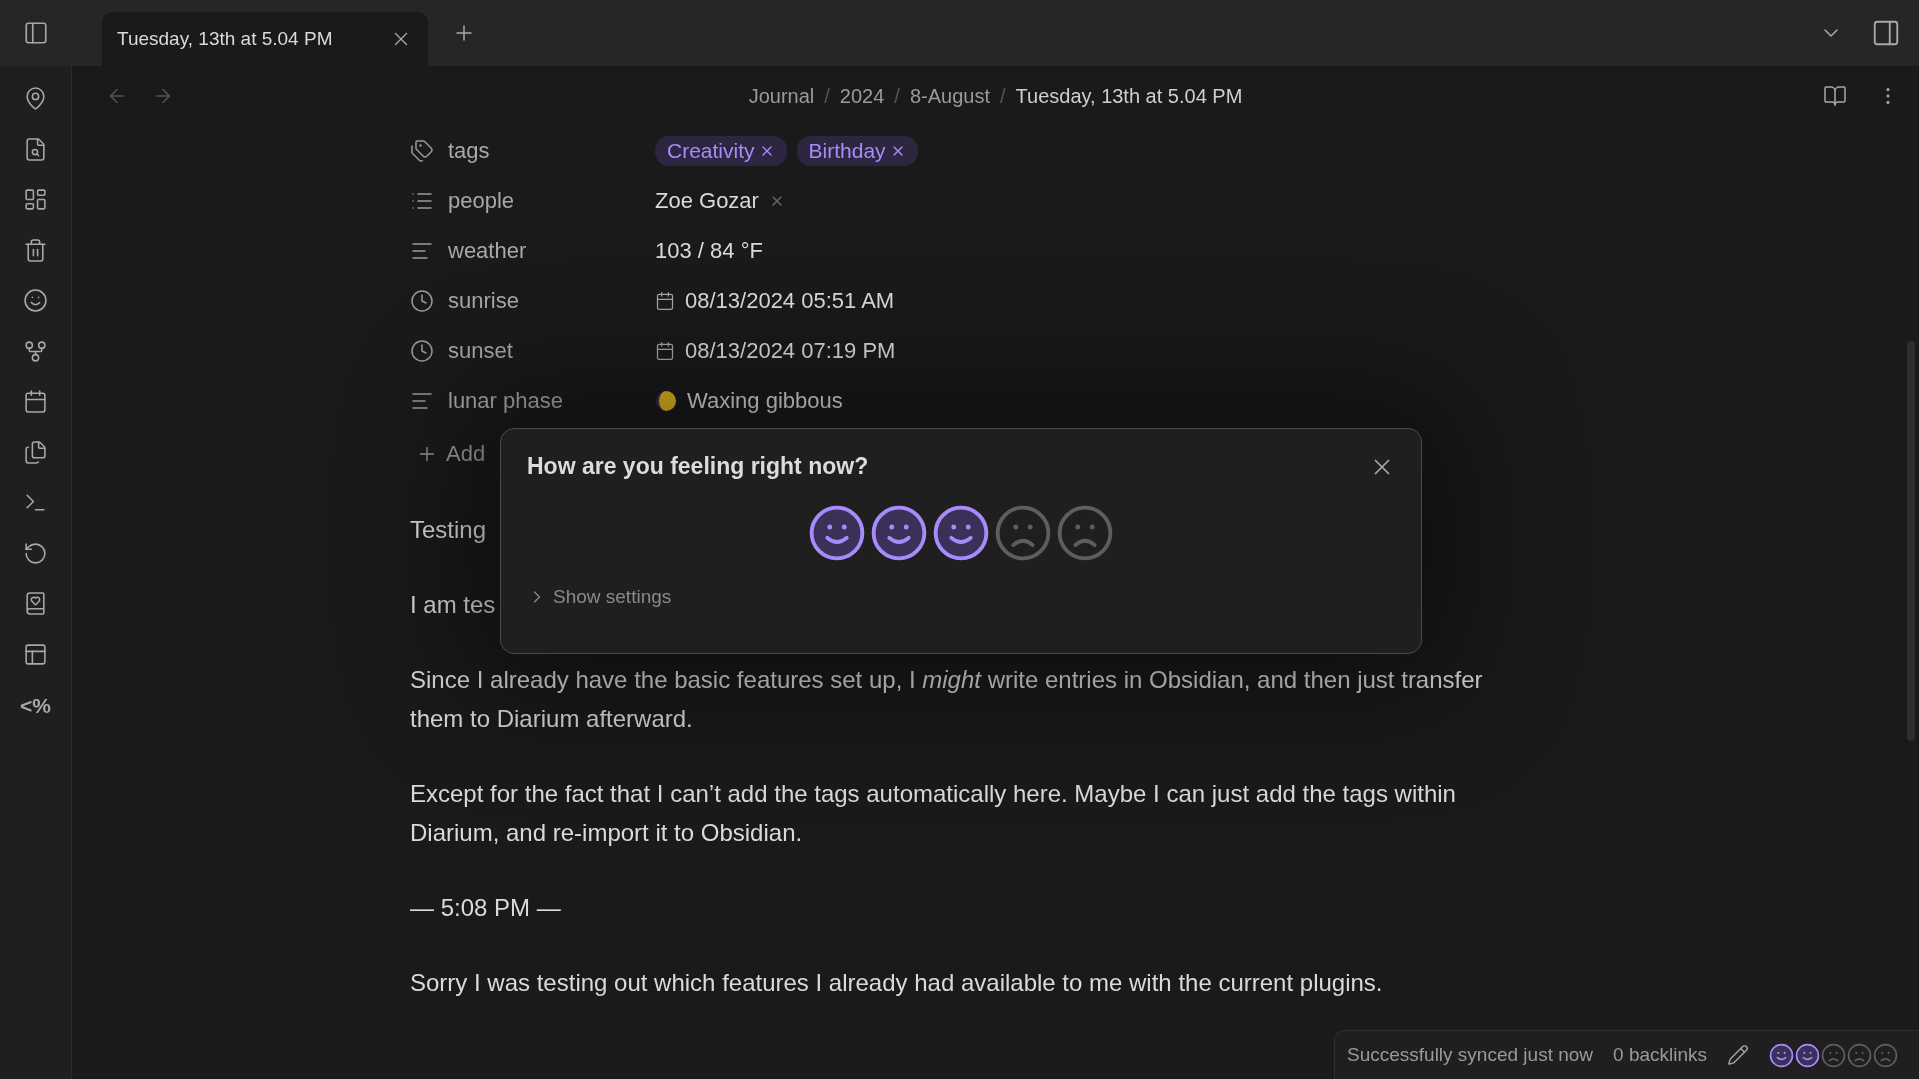  I want to click on property-value: 103 / 84 °F, so click(709, 251).